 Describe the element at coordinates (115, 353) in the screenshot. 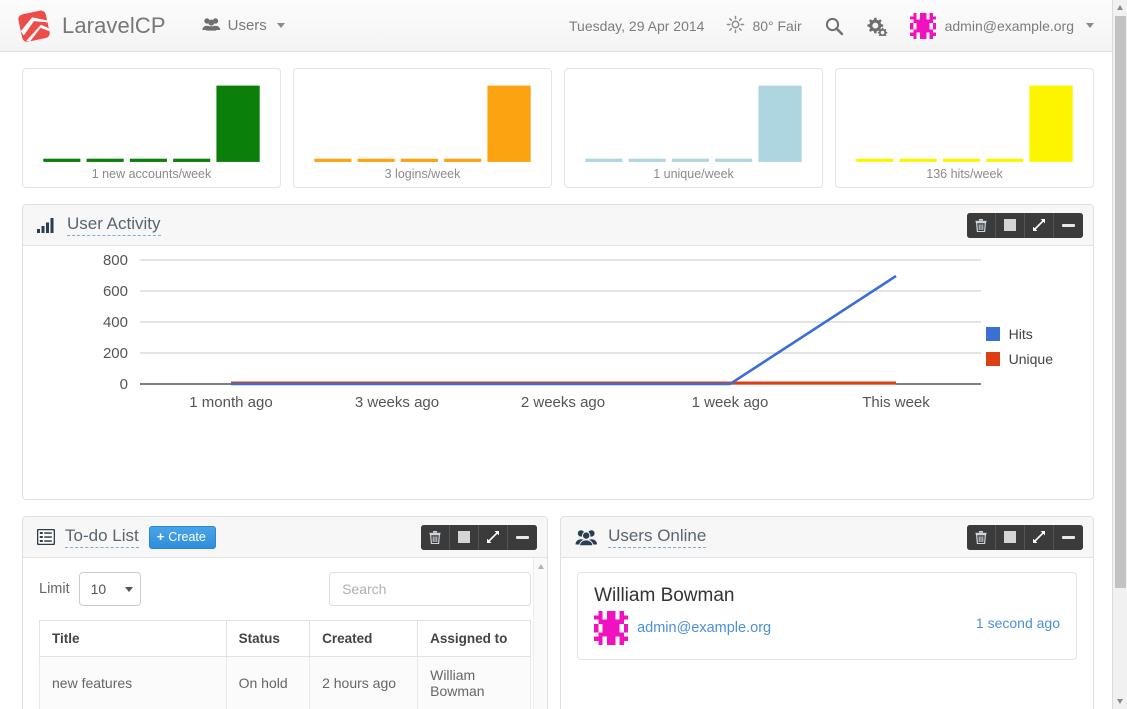

I see `svg-text: 200` at that location.